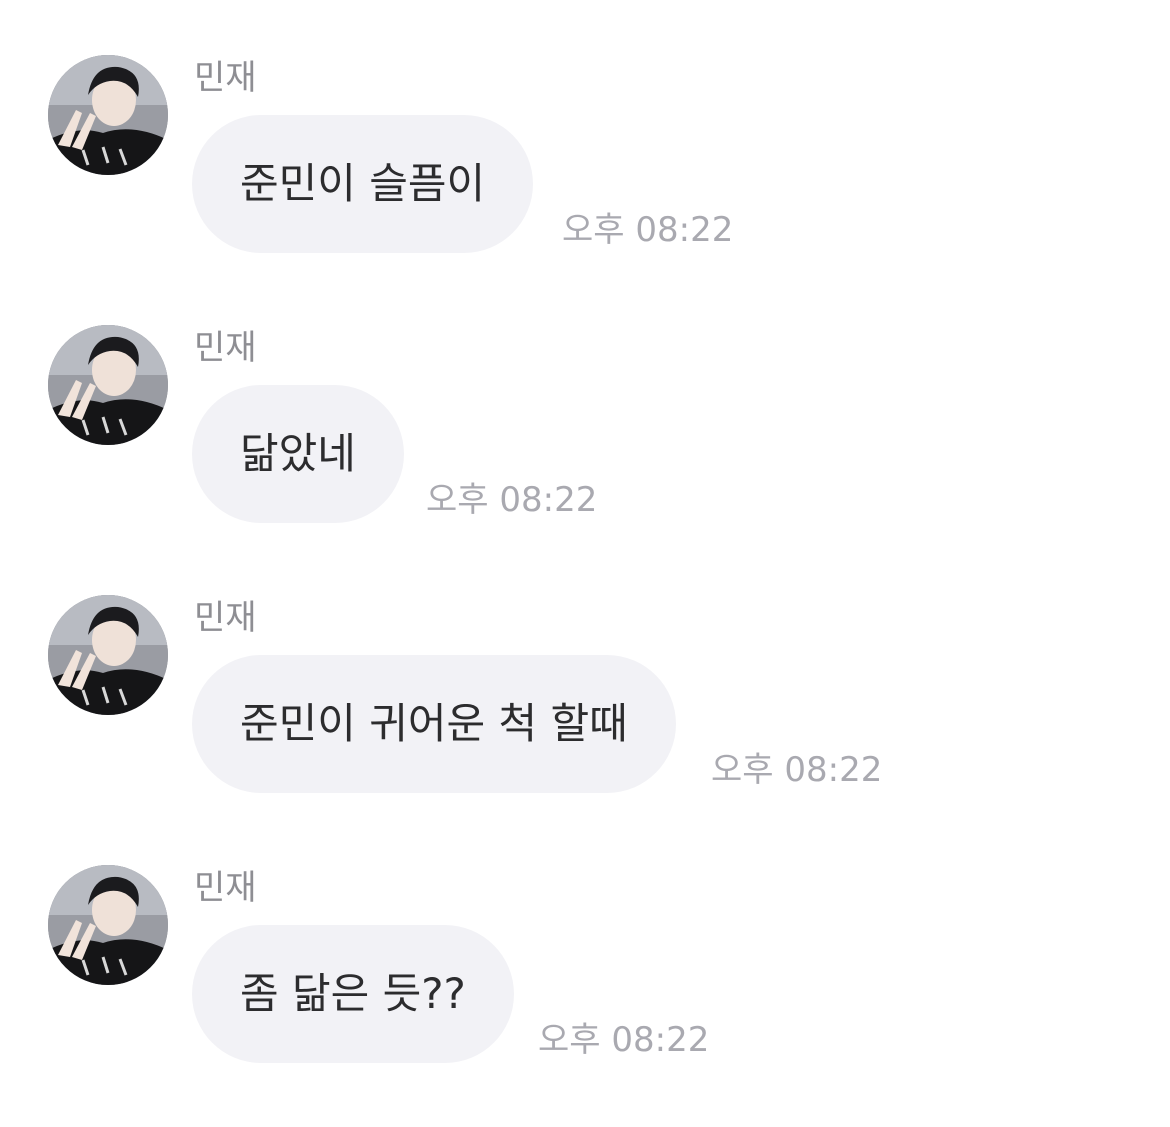 Image resolution: width=1170 pixels, height=1127 pixels. I want to click on message-bubble: 준민이 귀어운 척 할때, so click(434, 724).